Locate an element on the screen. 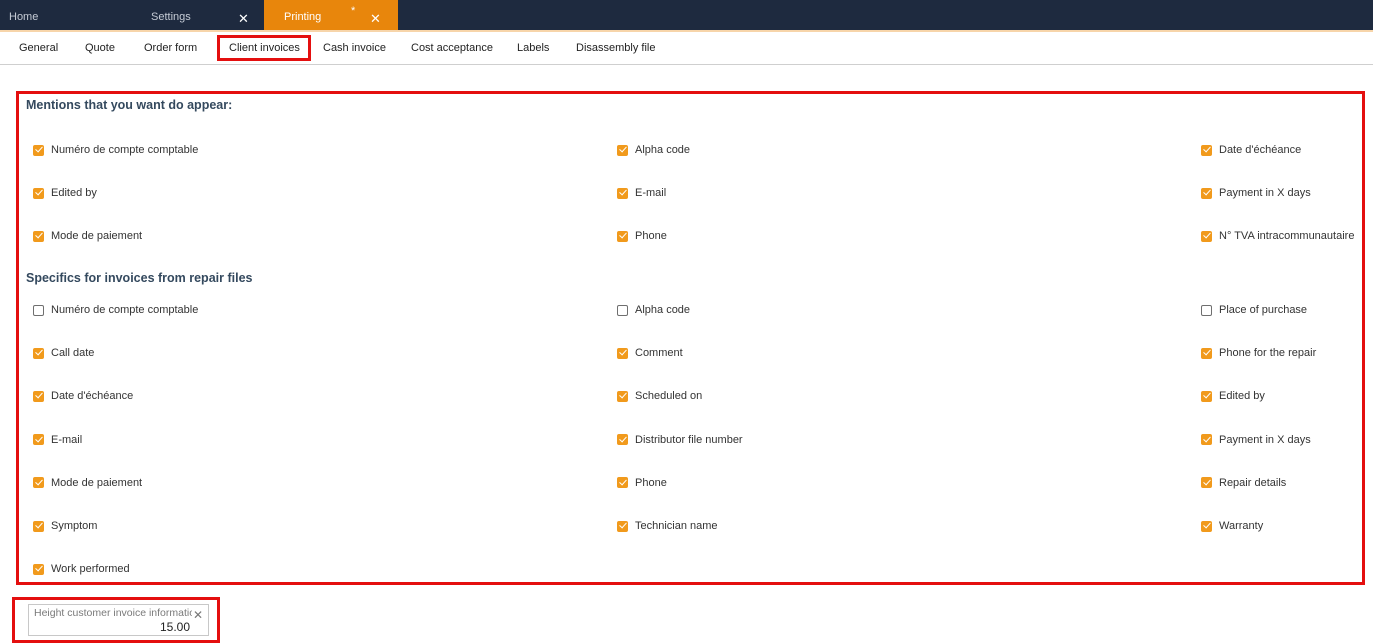 This screenshot has height=643, width=1373. tab-printing: Printing * ✕ is located at coordinates (331, 15).